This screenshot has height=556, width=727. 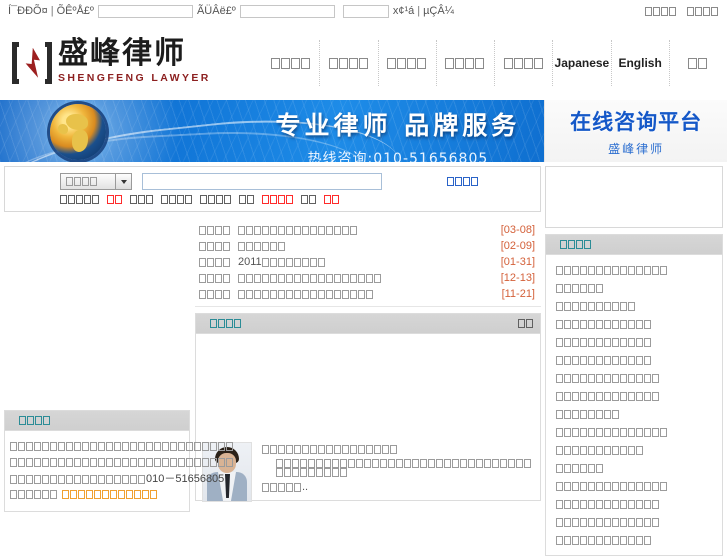 What do you see at coordinates (368, 472) in the screenshot?
I see `lawyer-intro: ..` at bounding box center [368, 472].